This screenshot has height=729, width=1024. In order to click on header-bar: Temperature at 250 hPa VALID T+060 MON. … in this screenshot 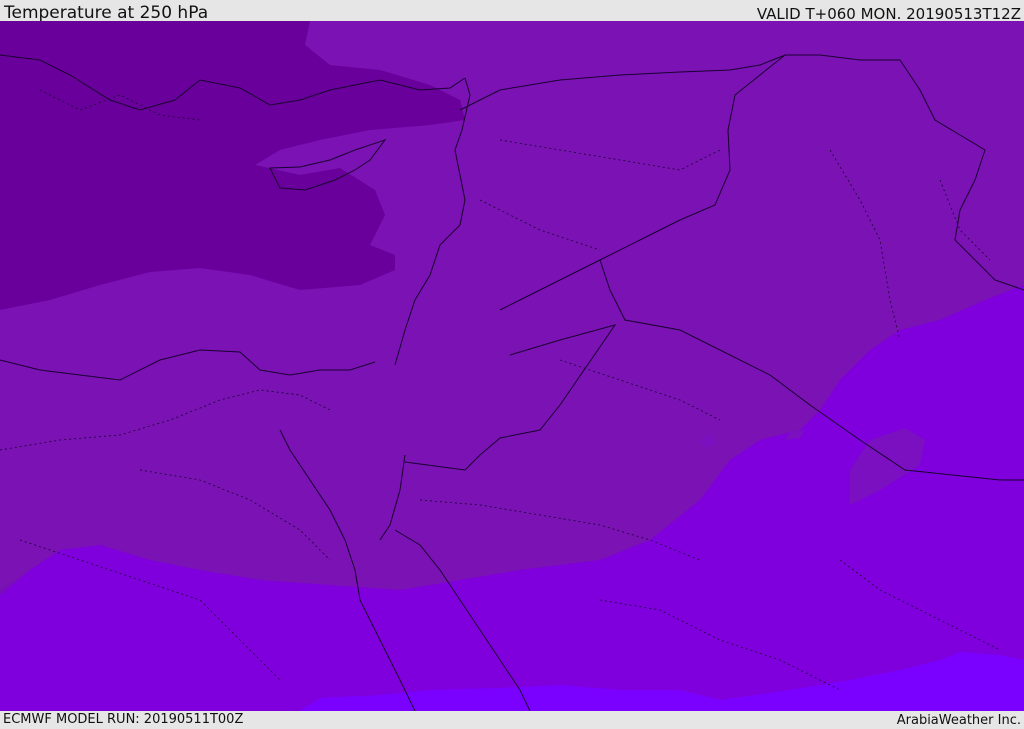, I will do `click(512, 11)`.